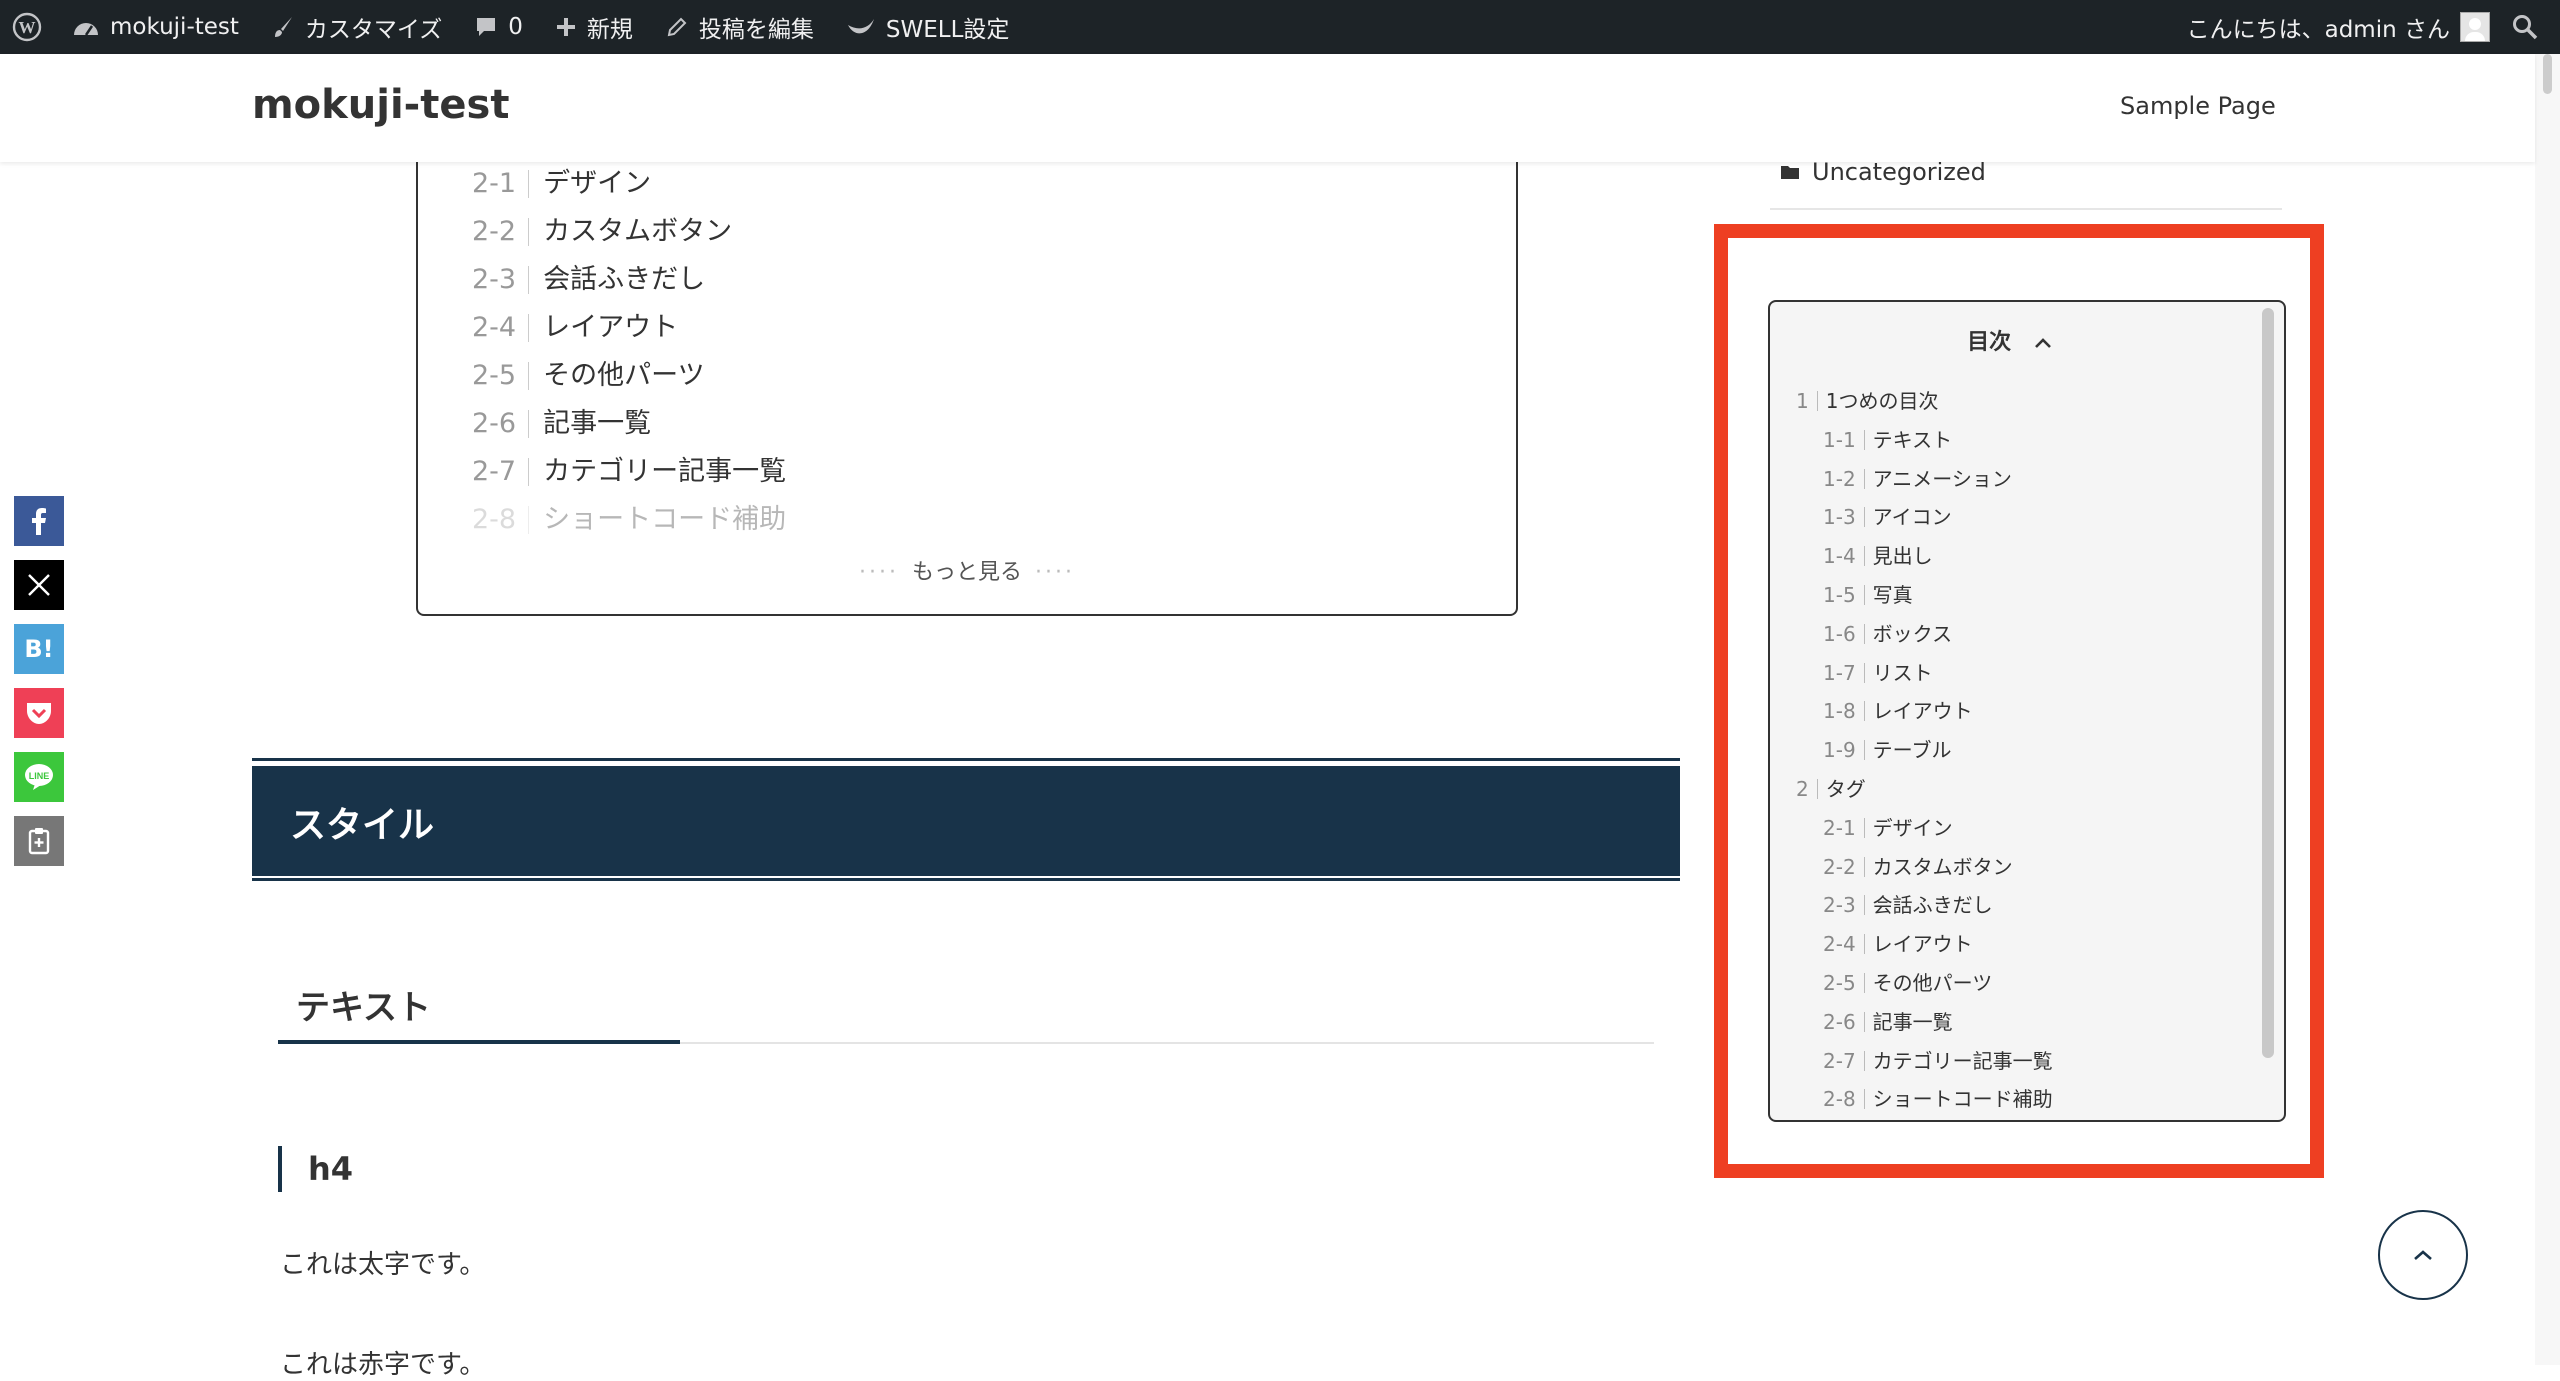 This screenshot has height=1381, width=2560. Describe the element at coordinates (1924, 983) in the screenshot. I see `sidebar-toc-item: 2-5 その他パーツ` at that location.